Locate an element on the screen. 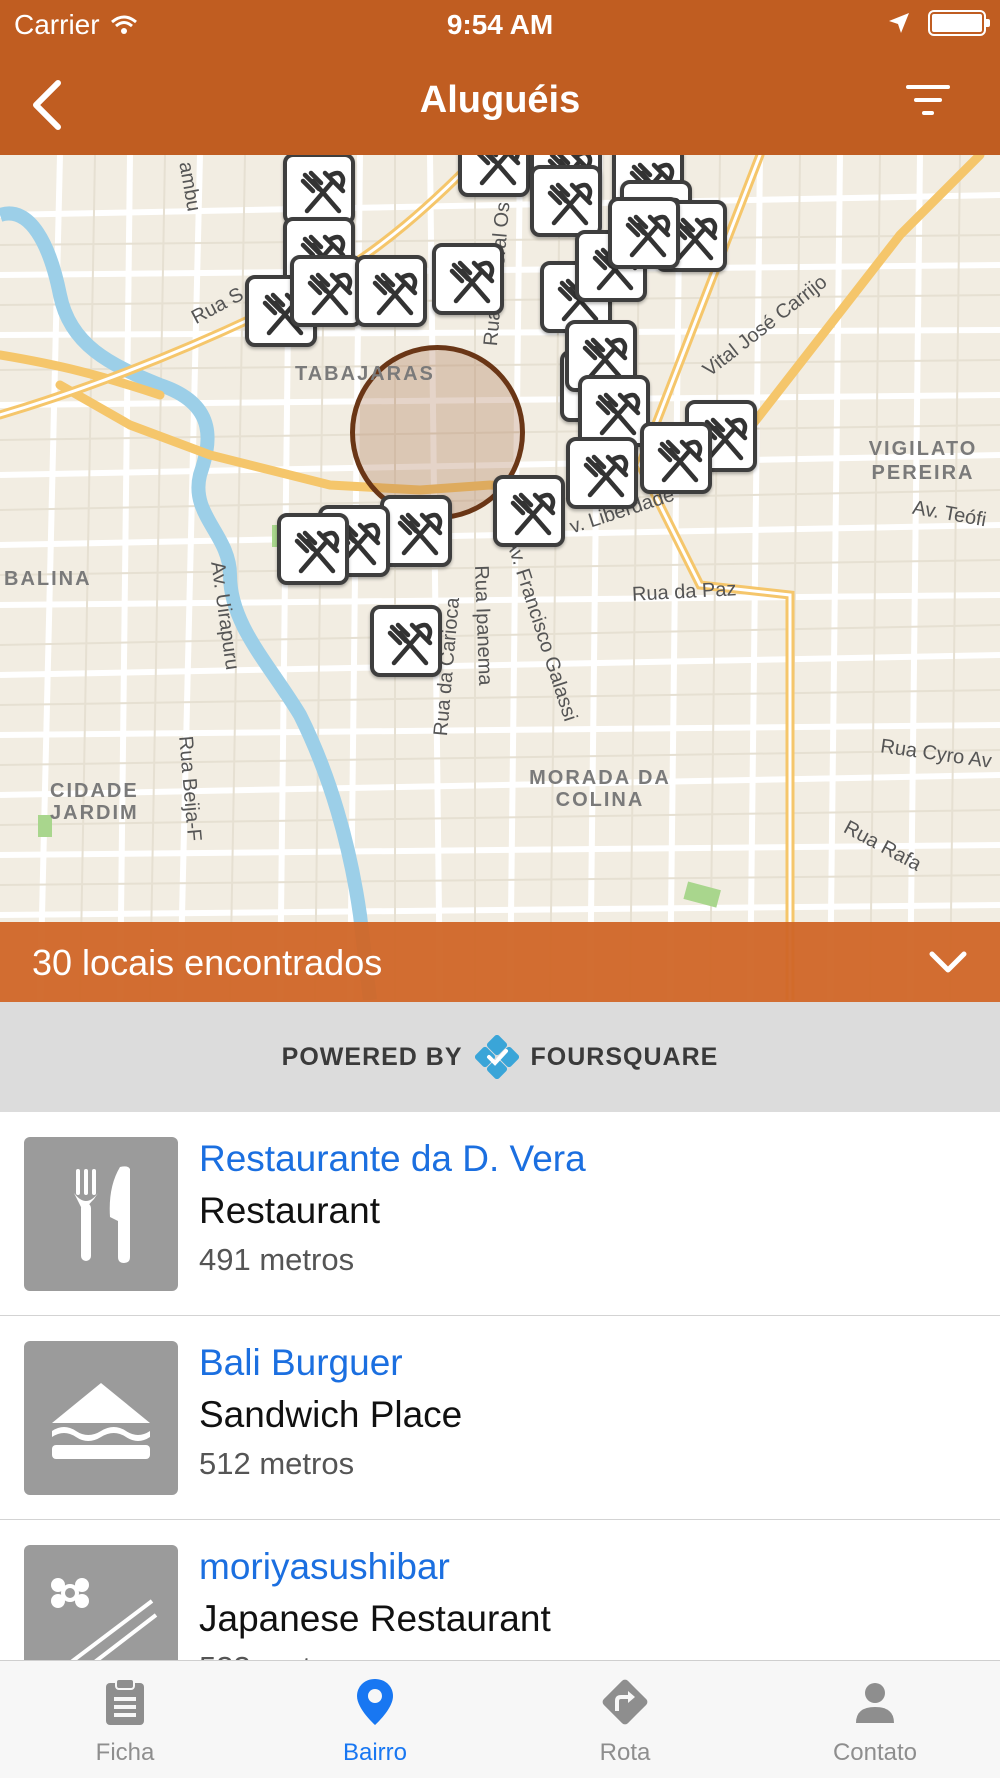 Image resolution: width=1000 pixels, height=1778 pixels. venue-distance: 491 metros is located at coordinates (277, 1259).